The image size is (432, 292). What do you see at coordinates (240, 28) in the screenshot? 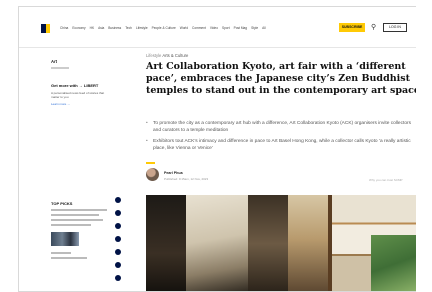
I see `nav-link: Post Mag` at bounding box center [240, 28].